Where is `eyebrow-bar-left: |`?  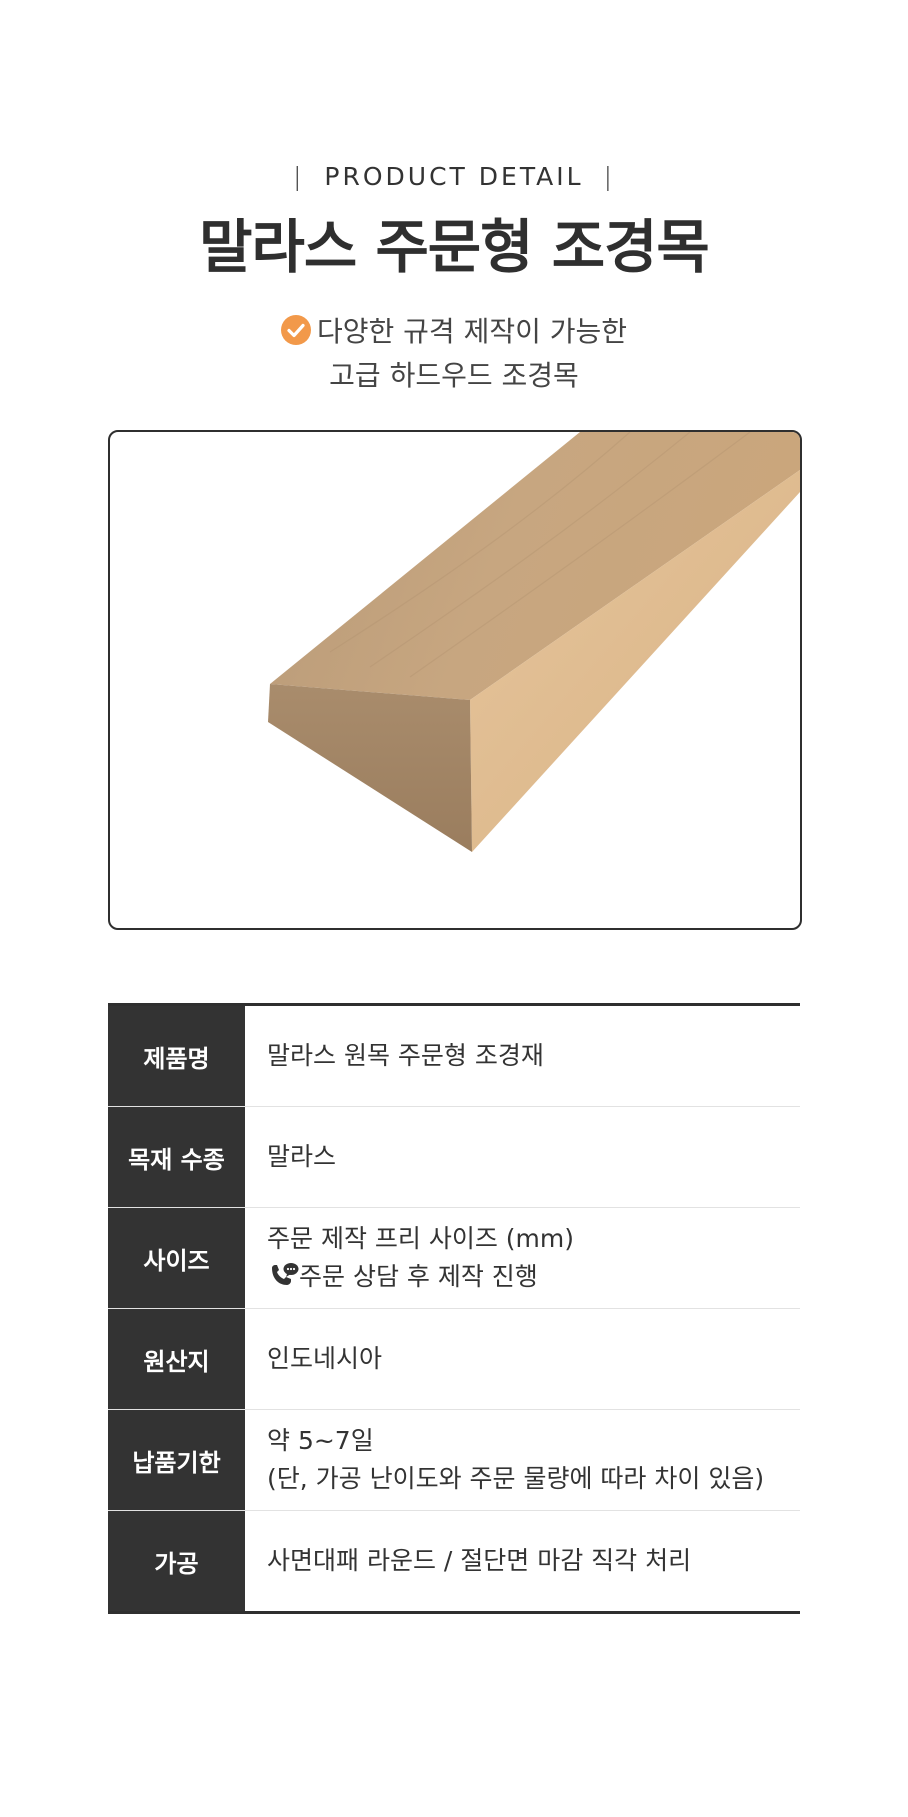 eyebrow-bar-left: | is located at coordinates (298, 176).